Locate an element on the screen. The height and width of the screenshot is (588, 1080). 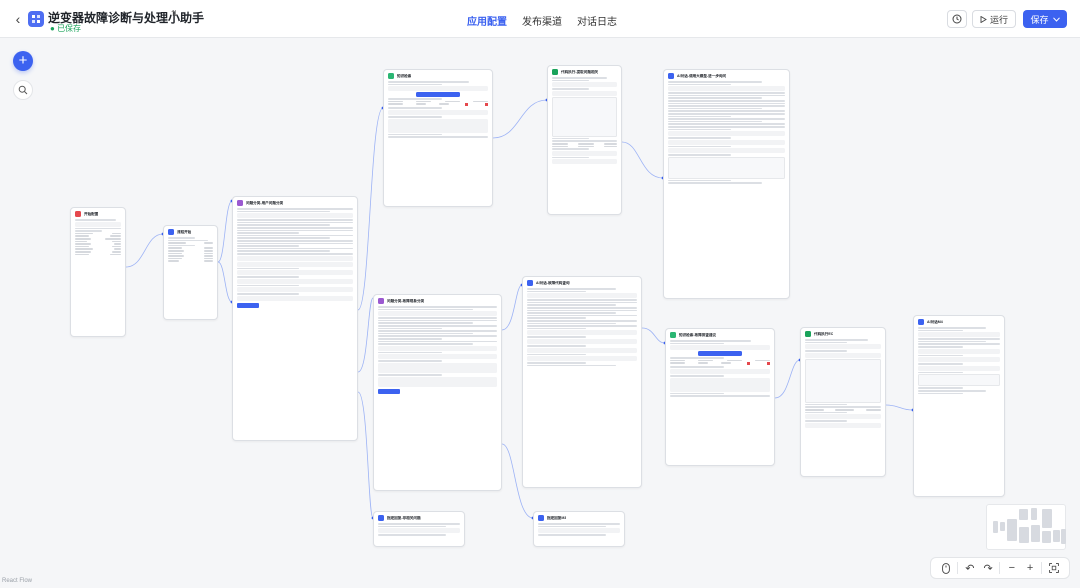
node-title: 问题分类-故障现象分类 is located at coordinates (406, 300).